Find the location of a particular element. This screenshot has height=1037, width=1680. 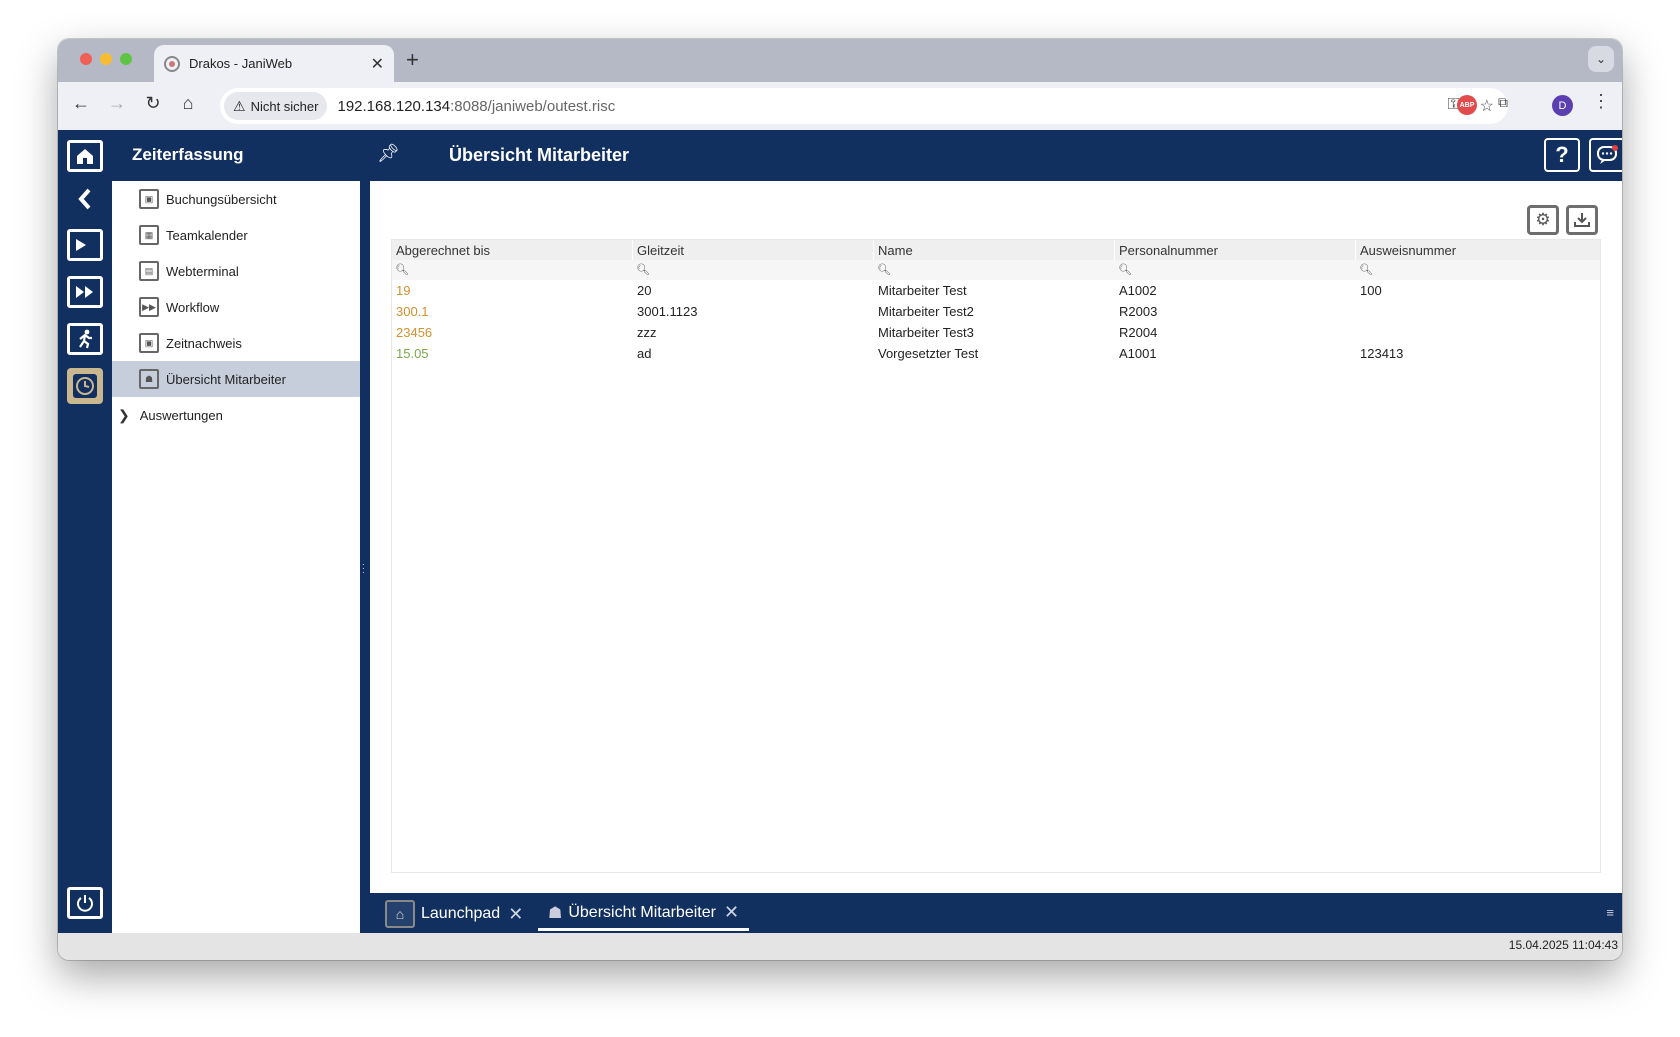

cell-personalnummer: R2003 is located at coordinates (1138, 311).